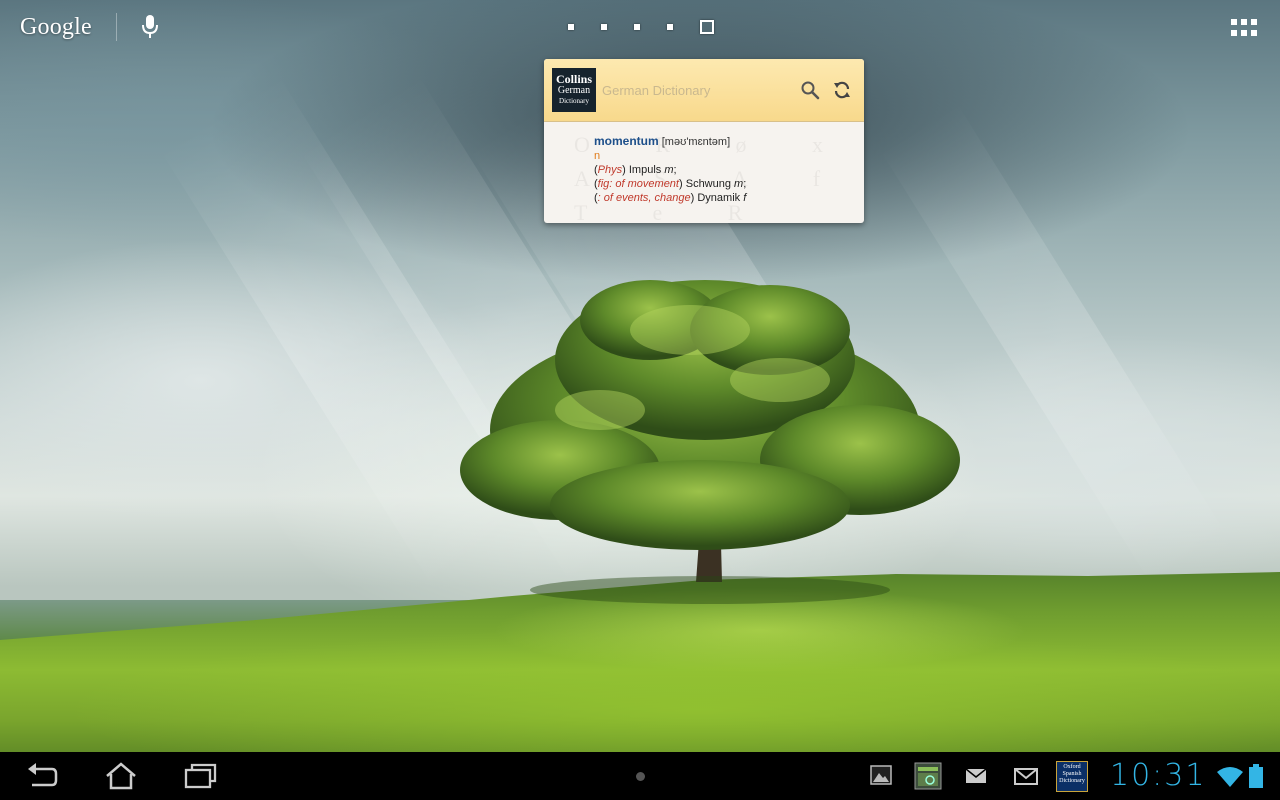 The height and width of the screenshot is (800, 1280). I want to click on battery-icon, so click(1256, 776).